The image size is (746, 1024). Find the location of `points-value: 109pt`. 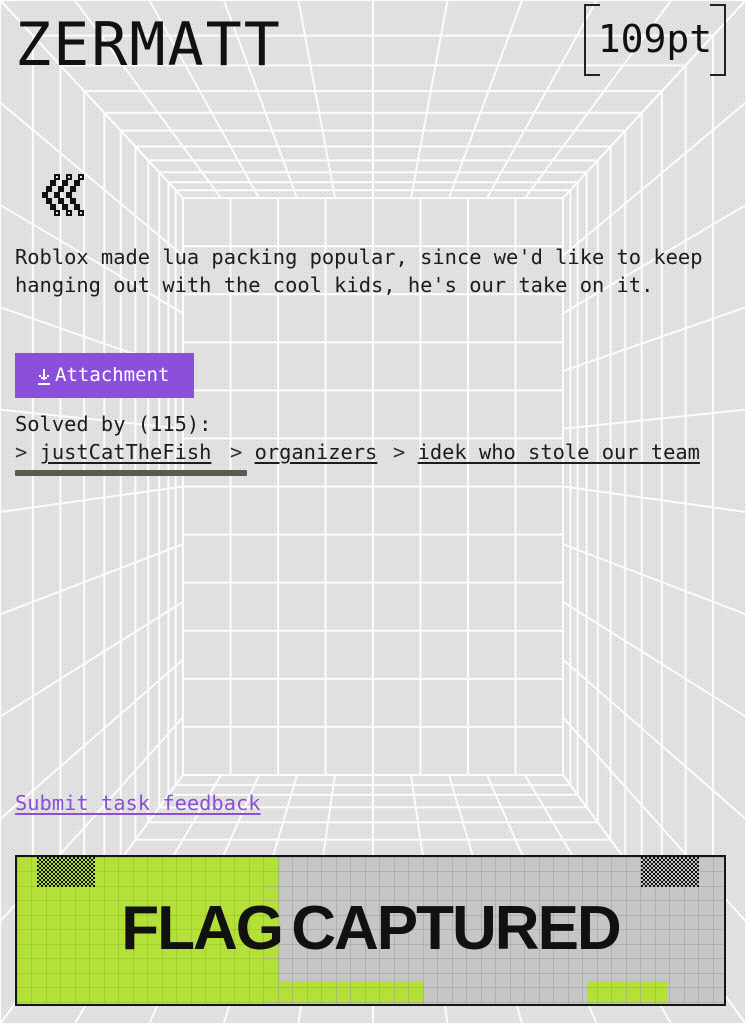

points-value: 109pt is located at coordinates (655, 39).